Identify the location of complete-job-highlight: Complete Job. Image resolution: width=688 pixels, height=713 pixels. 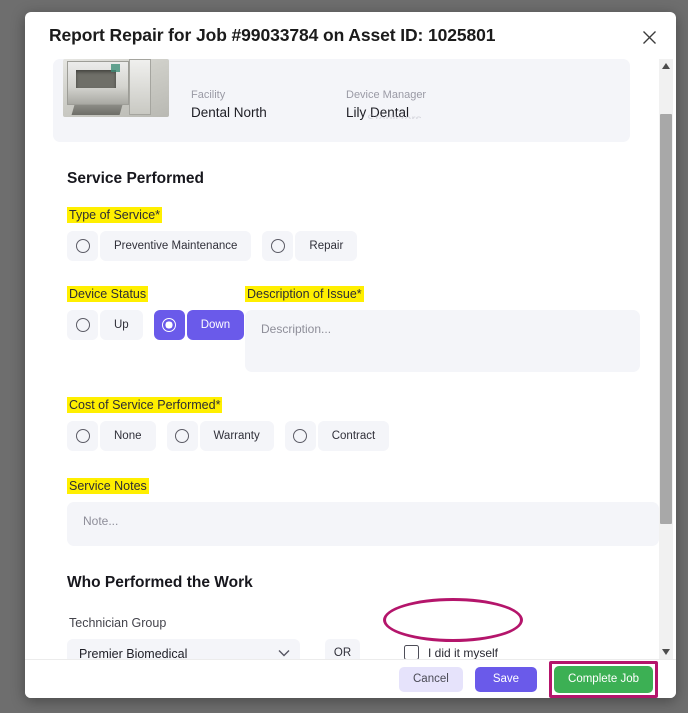
(603, 679).